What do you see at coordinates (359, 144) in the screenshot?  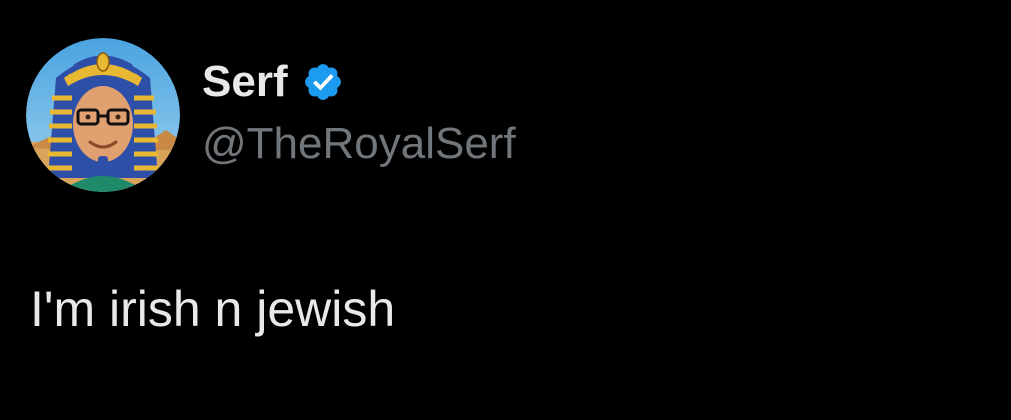 I see `author-handle: @TheRoyalSerf` at bounding box center [359, 144].